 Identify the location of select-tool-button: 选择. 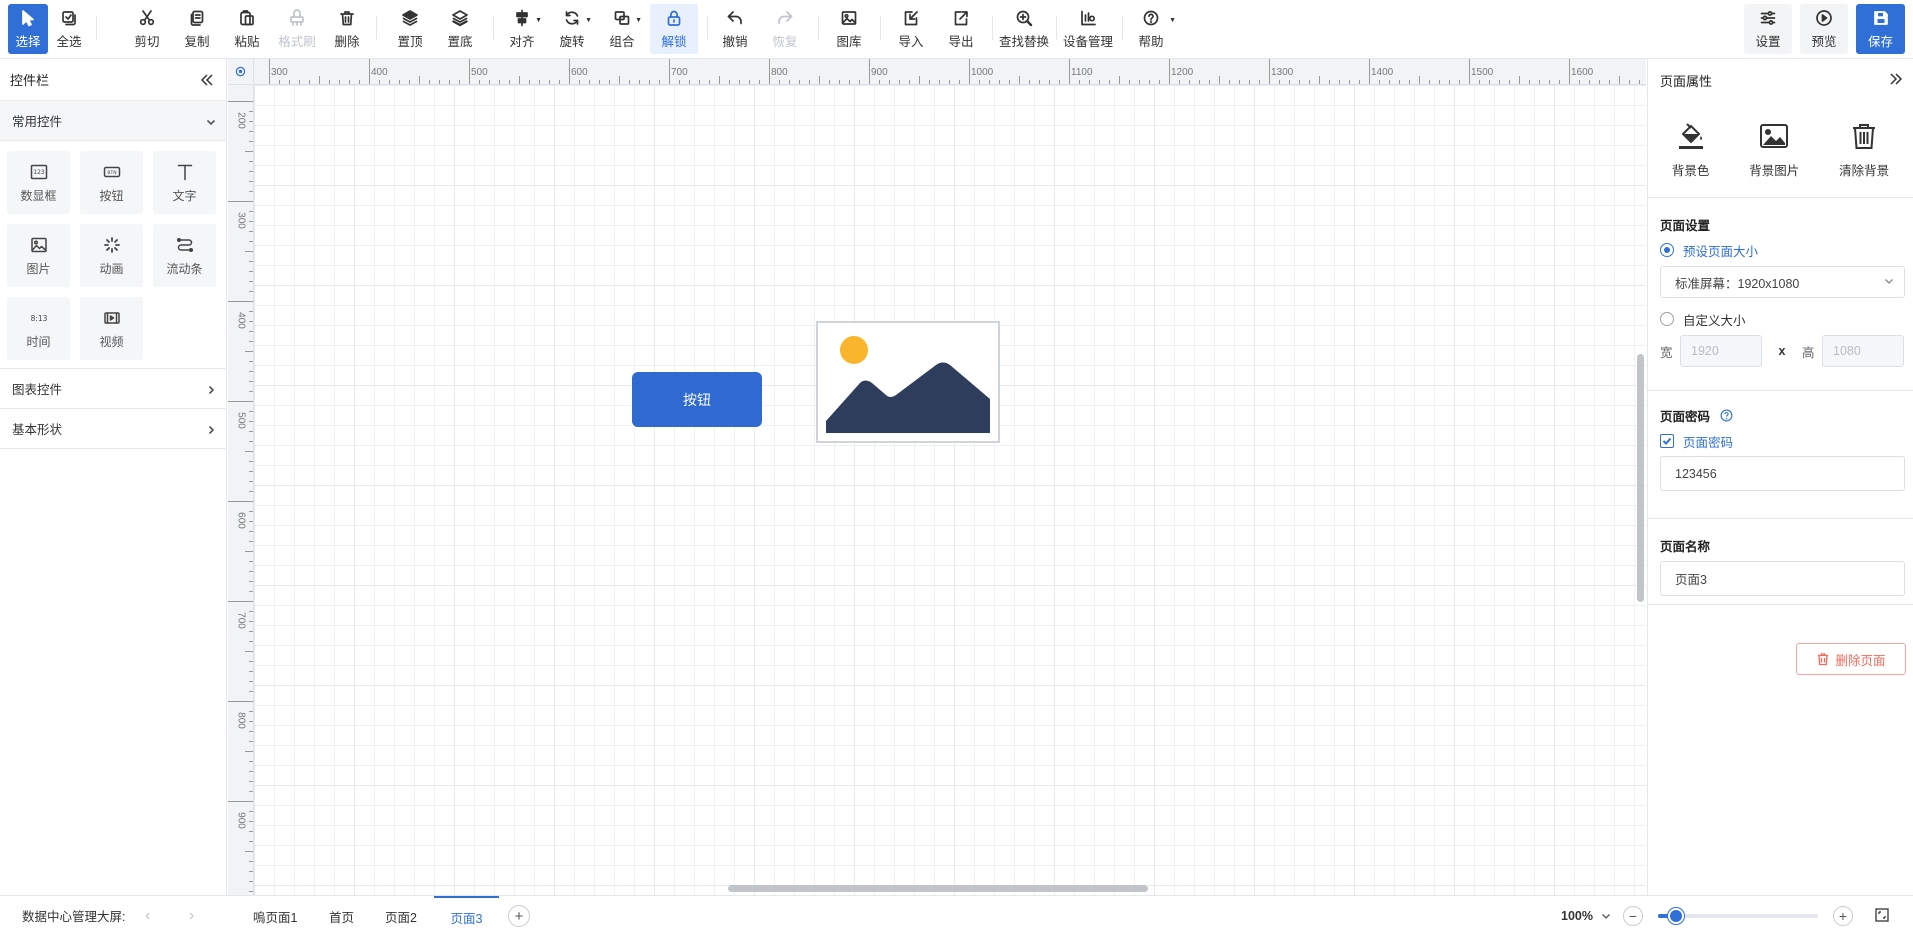
(28, 29).